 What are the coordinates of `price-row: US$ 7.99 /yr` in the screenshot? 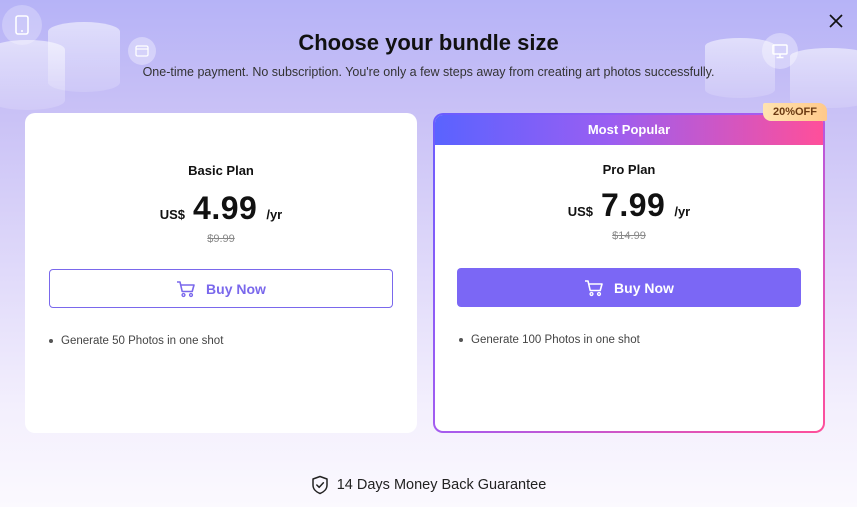 It's located at (629, 205).